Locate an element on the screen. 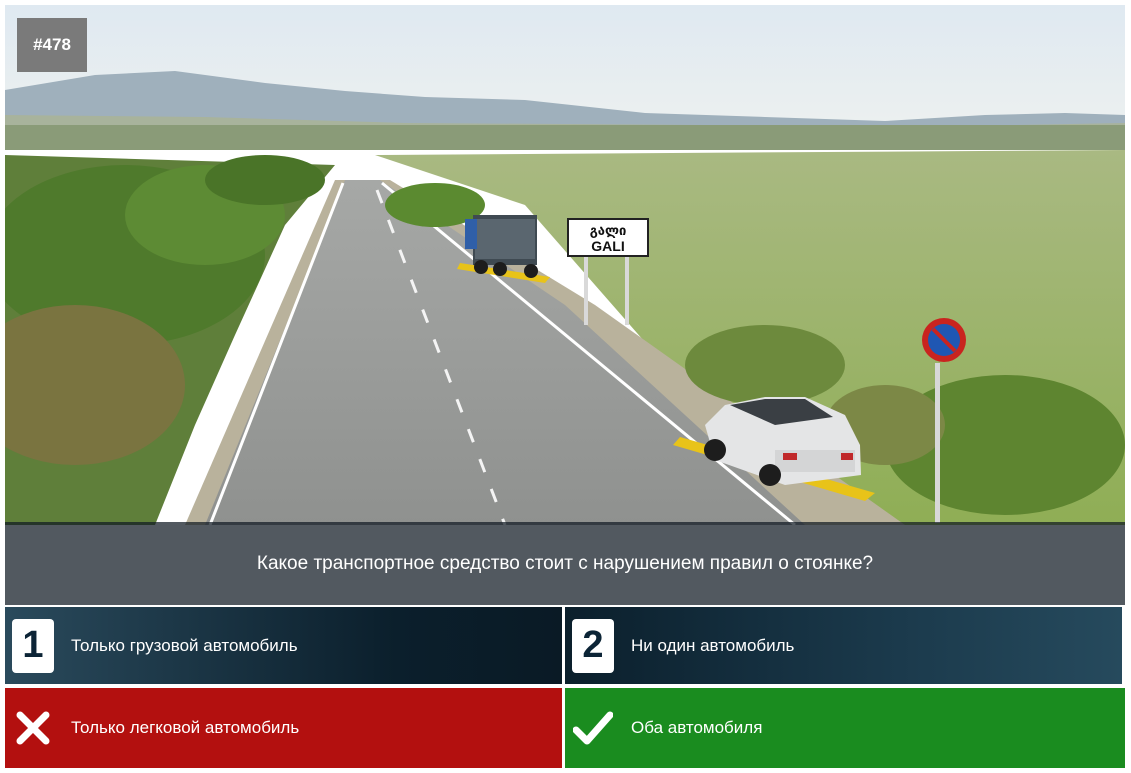 The height and width of the screenshot is (773, 1131). check-icon is located at coordinates (593, 728).